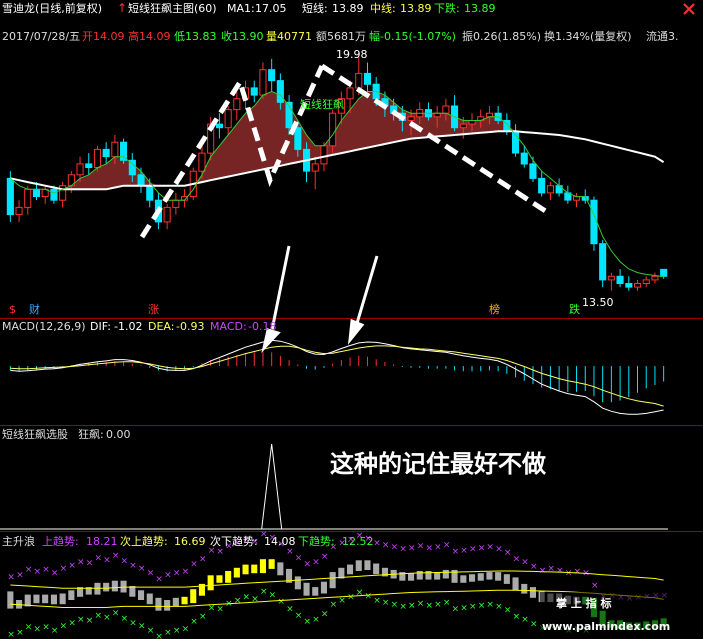 Image resolution: width=703 pixels, height=639 pixels. Describe the element at coordinates (316, 541) in the screenshot. I see `wave-down-label: 下趋势:` at that location.